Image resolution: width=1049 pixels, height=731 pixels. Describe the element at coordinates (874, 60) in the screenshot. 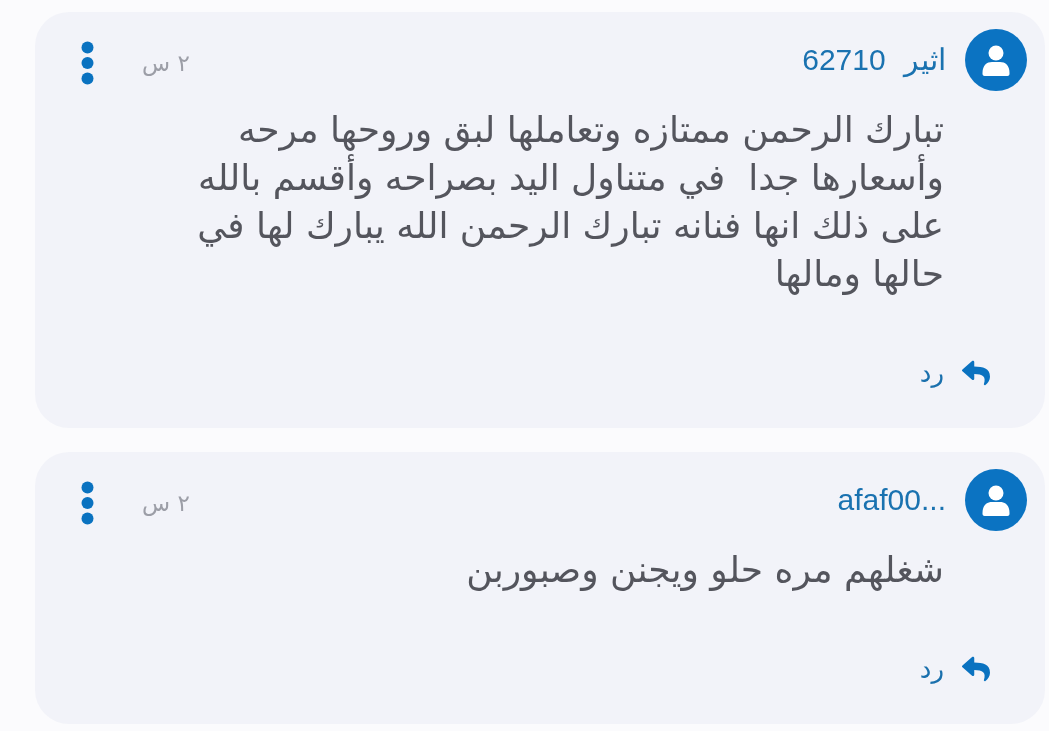

I see `author-name: اثير 62710` at that location.